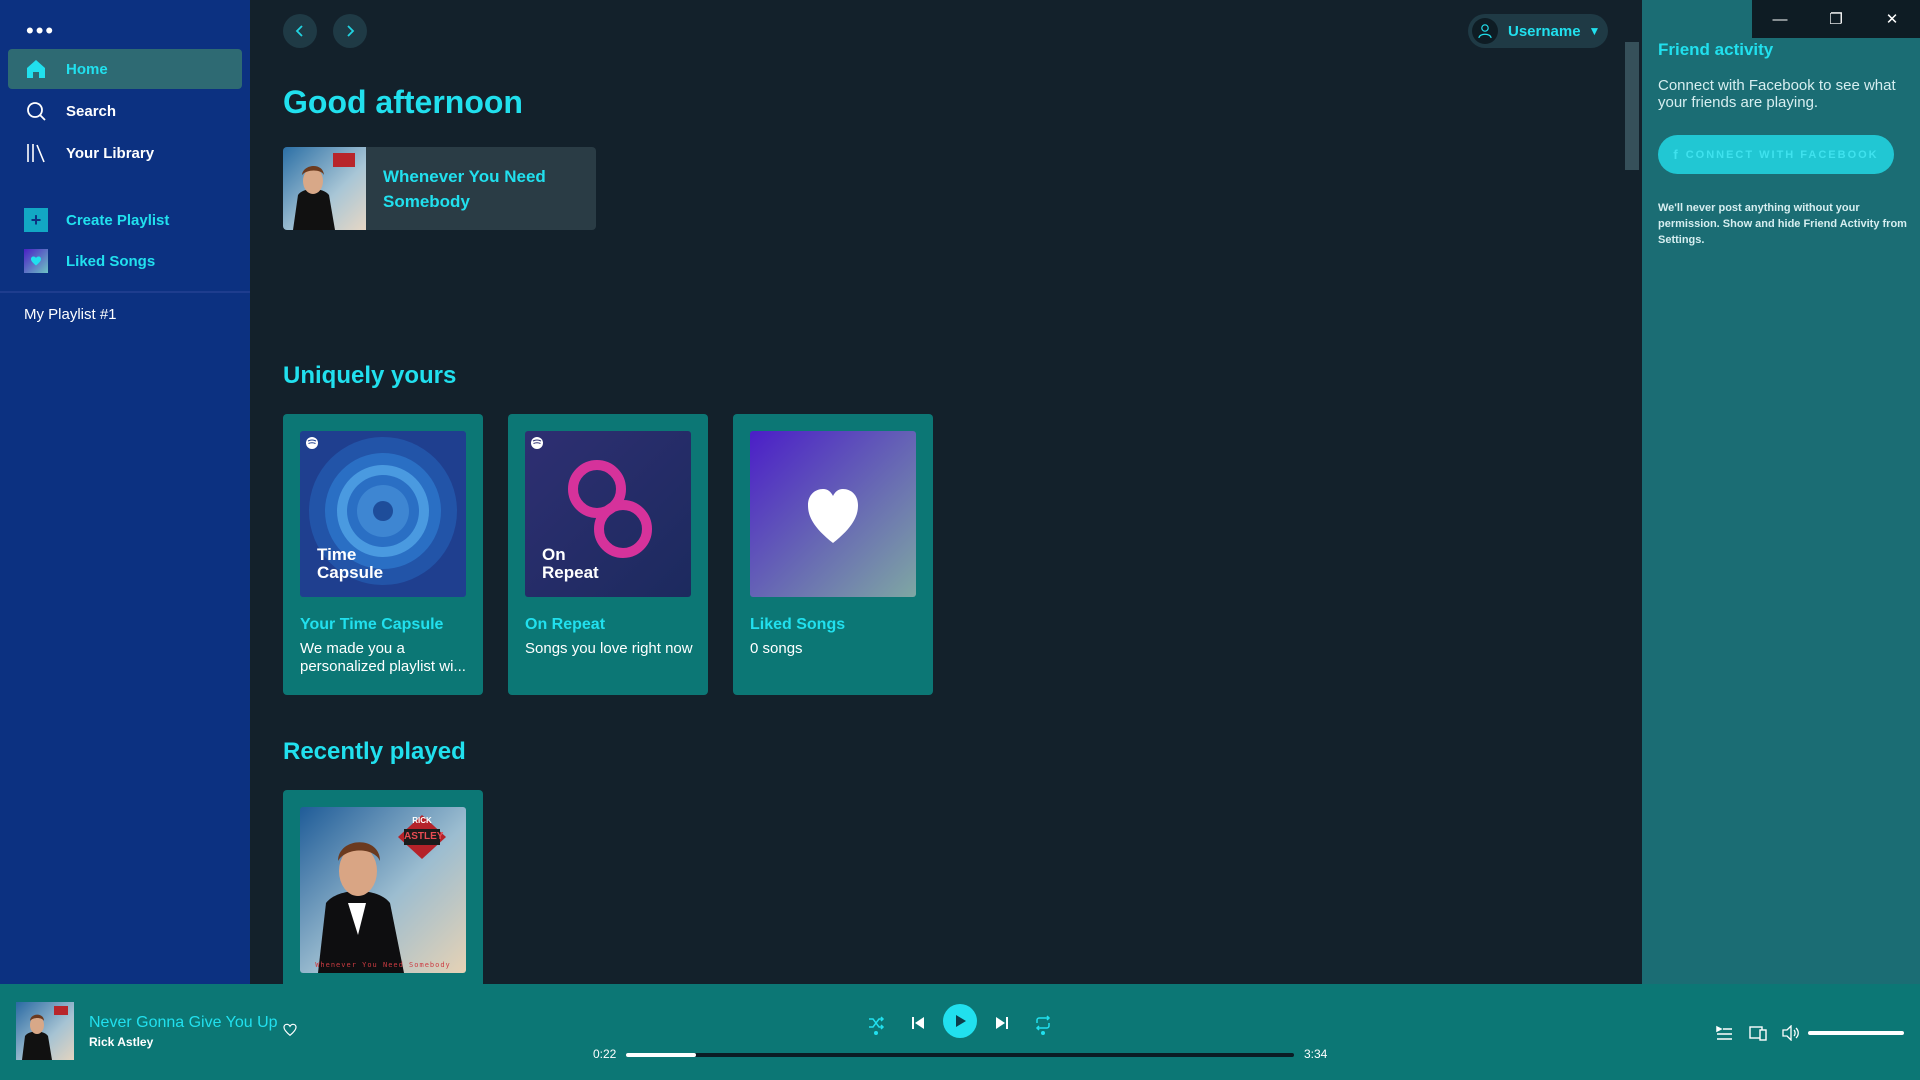  I want to click on queue-button, so click(1724, 1033).